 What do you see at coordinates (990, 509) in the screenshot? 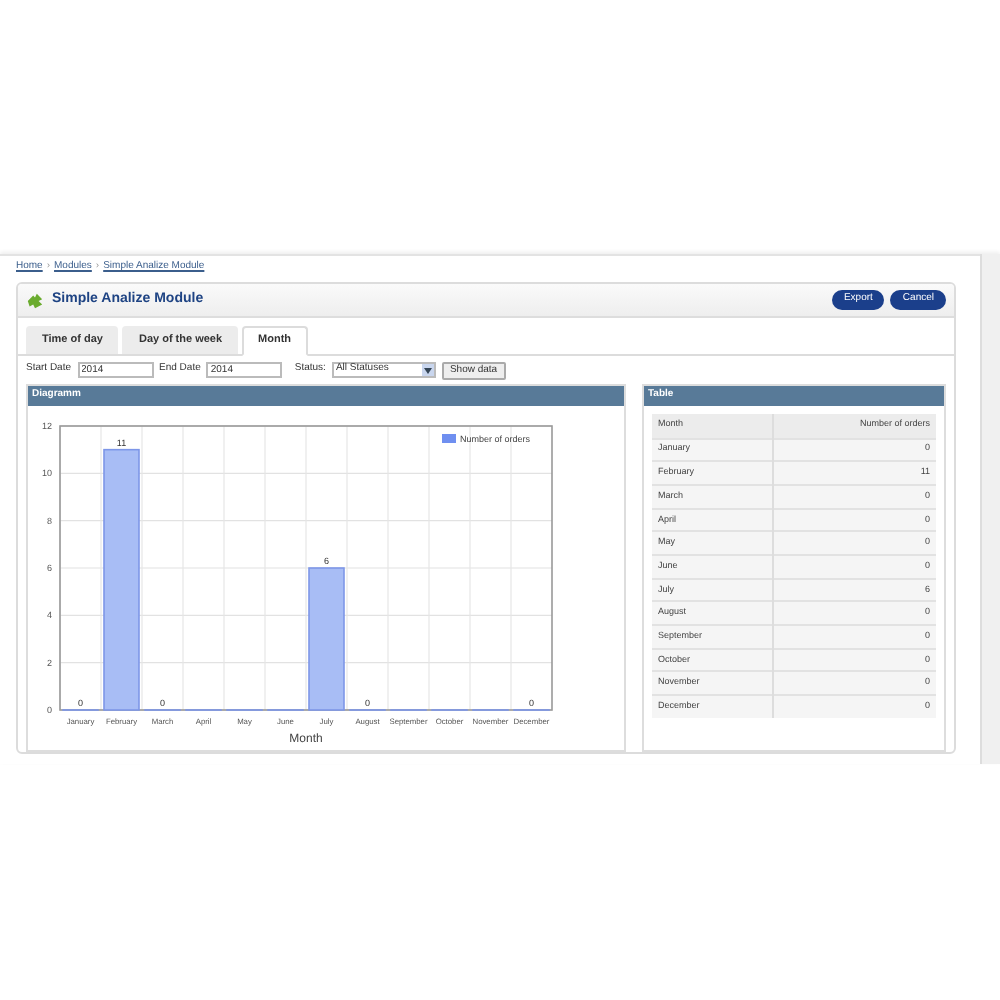
I see `scrollbar` at bounding box center [990, 509].